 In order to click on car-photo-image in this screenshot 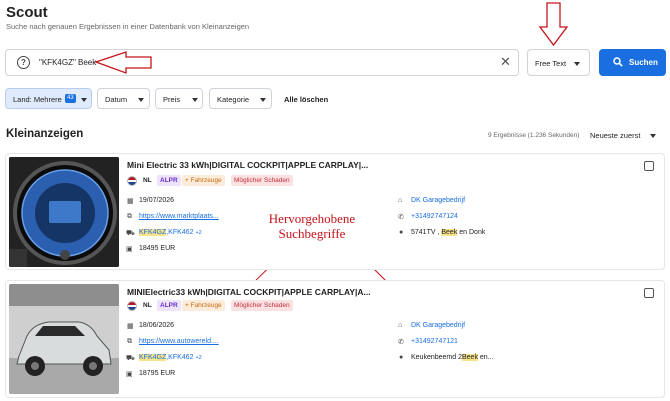, I will do `click(64, 339)`.